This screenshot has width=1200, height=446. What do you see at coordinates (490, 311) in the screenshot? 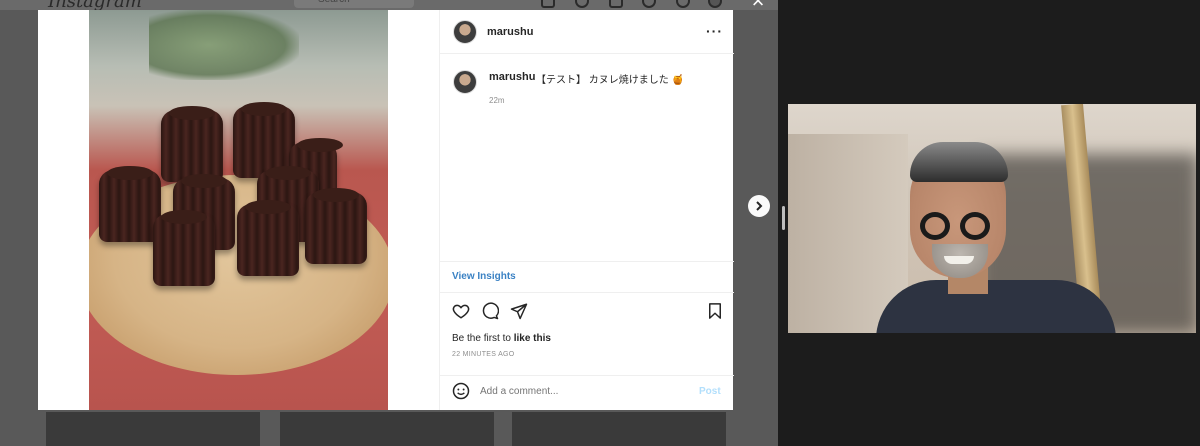
I see `comment-icon` at bounding box center [490, 311].